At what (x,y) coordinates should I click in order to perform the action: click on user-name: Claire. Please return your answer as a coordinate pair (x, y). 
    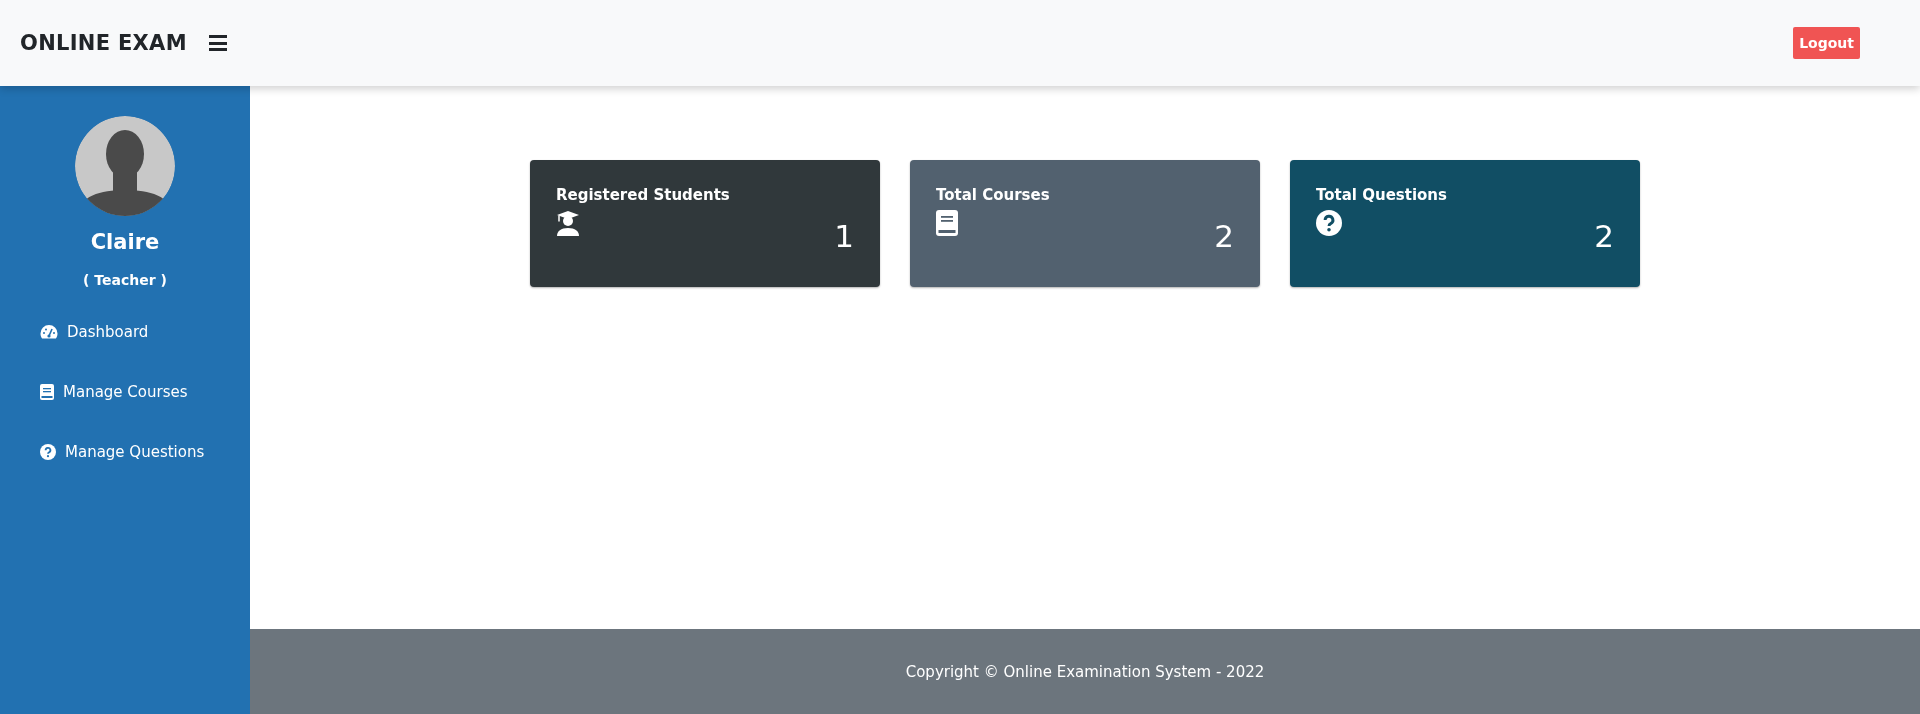
    Looking at the image, I should click on (125, 242).